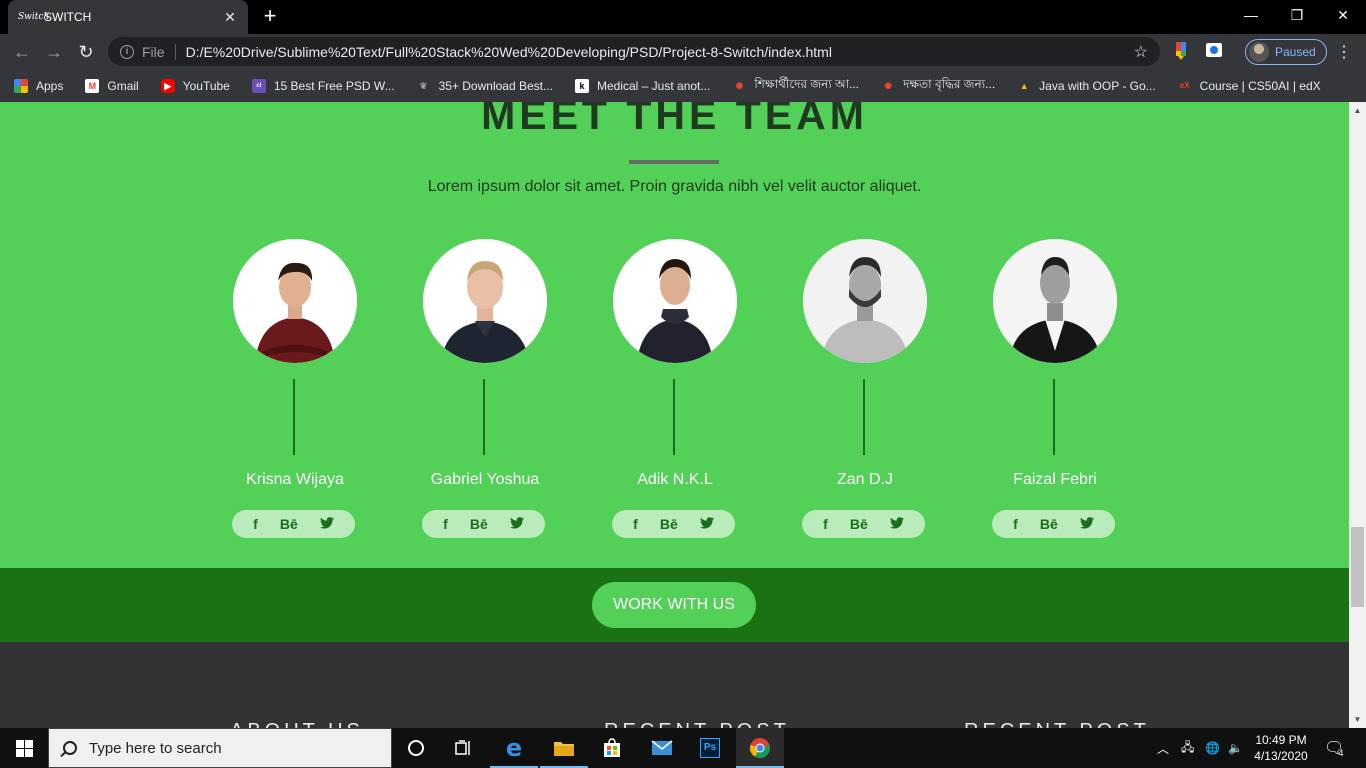 The width and height of the screenshot is (1366, 768). What do you see at coordinates (514, 748) in the screenshot?
I see `edge-icon: e` at bounding box center [514, 748].